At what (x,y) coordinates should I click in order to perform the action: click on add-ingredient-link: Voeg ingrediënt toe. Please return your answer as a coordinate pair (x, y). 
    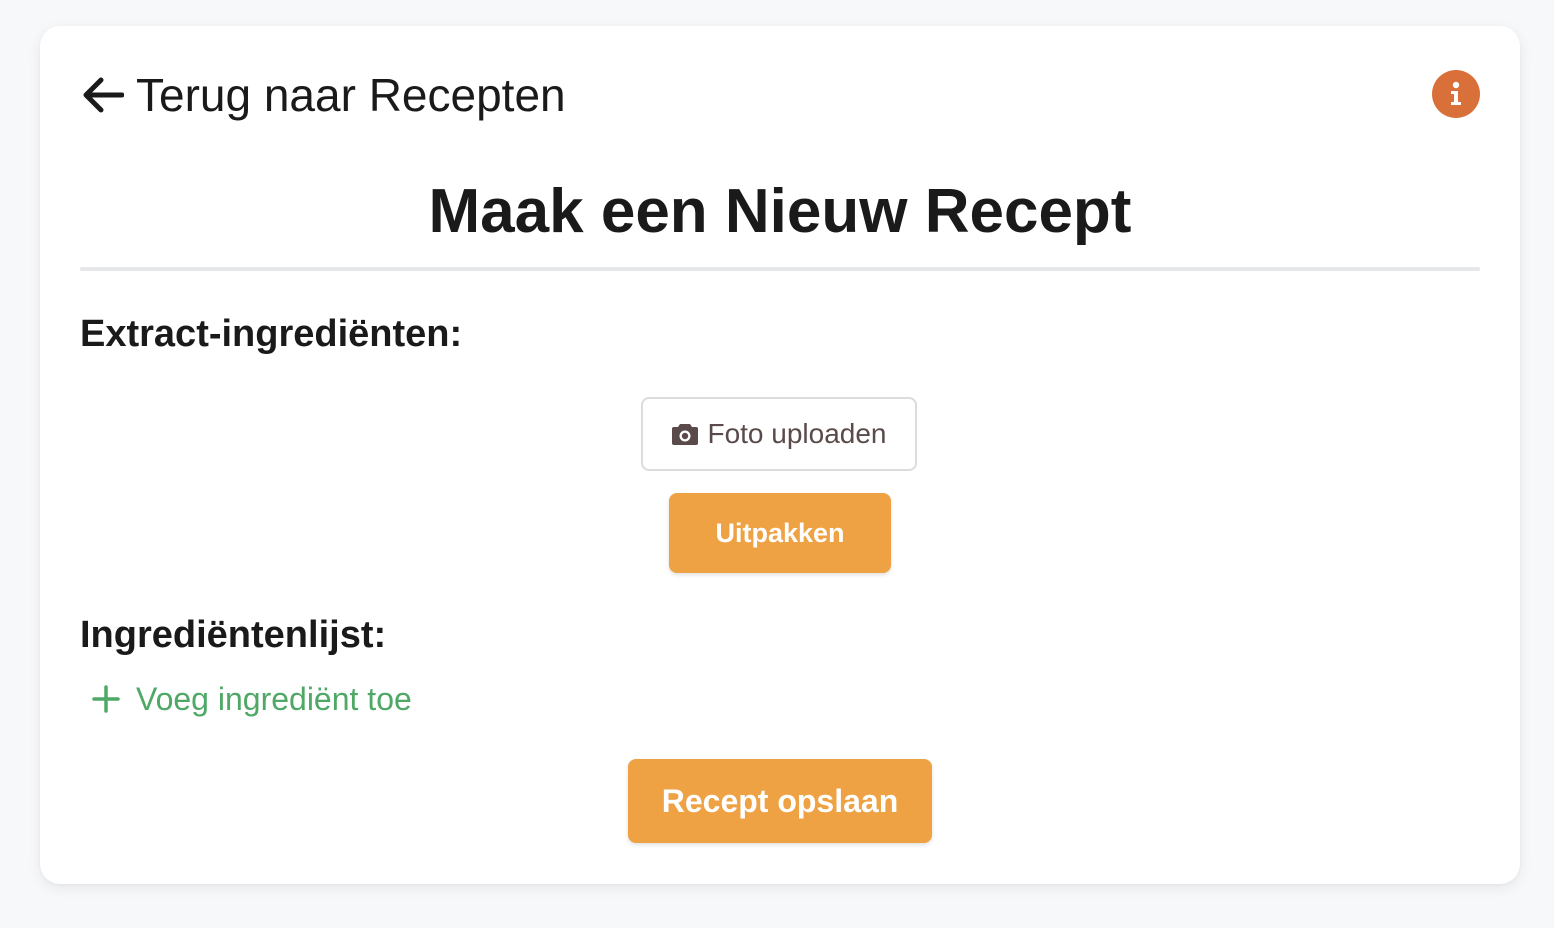
    Looking at the image, I should click on (252, 699).